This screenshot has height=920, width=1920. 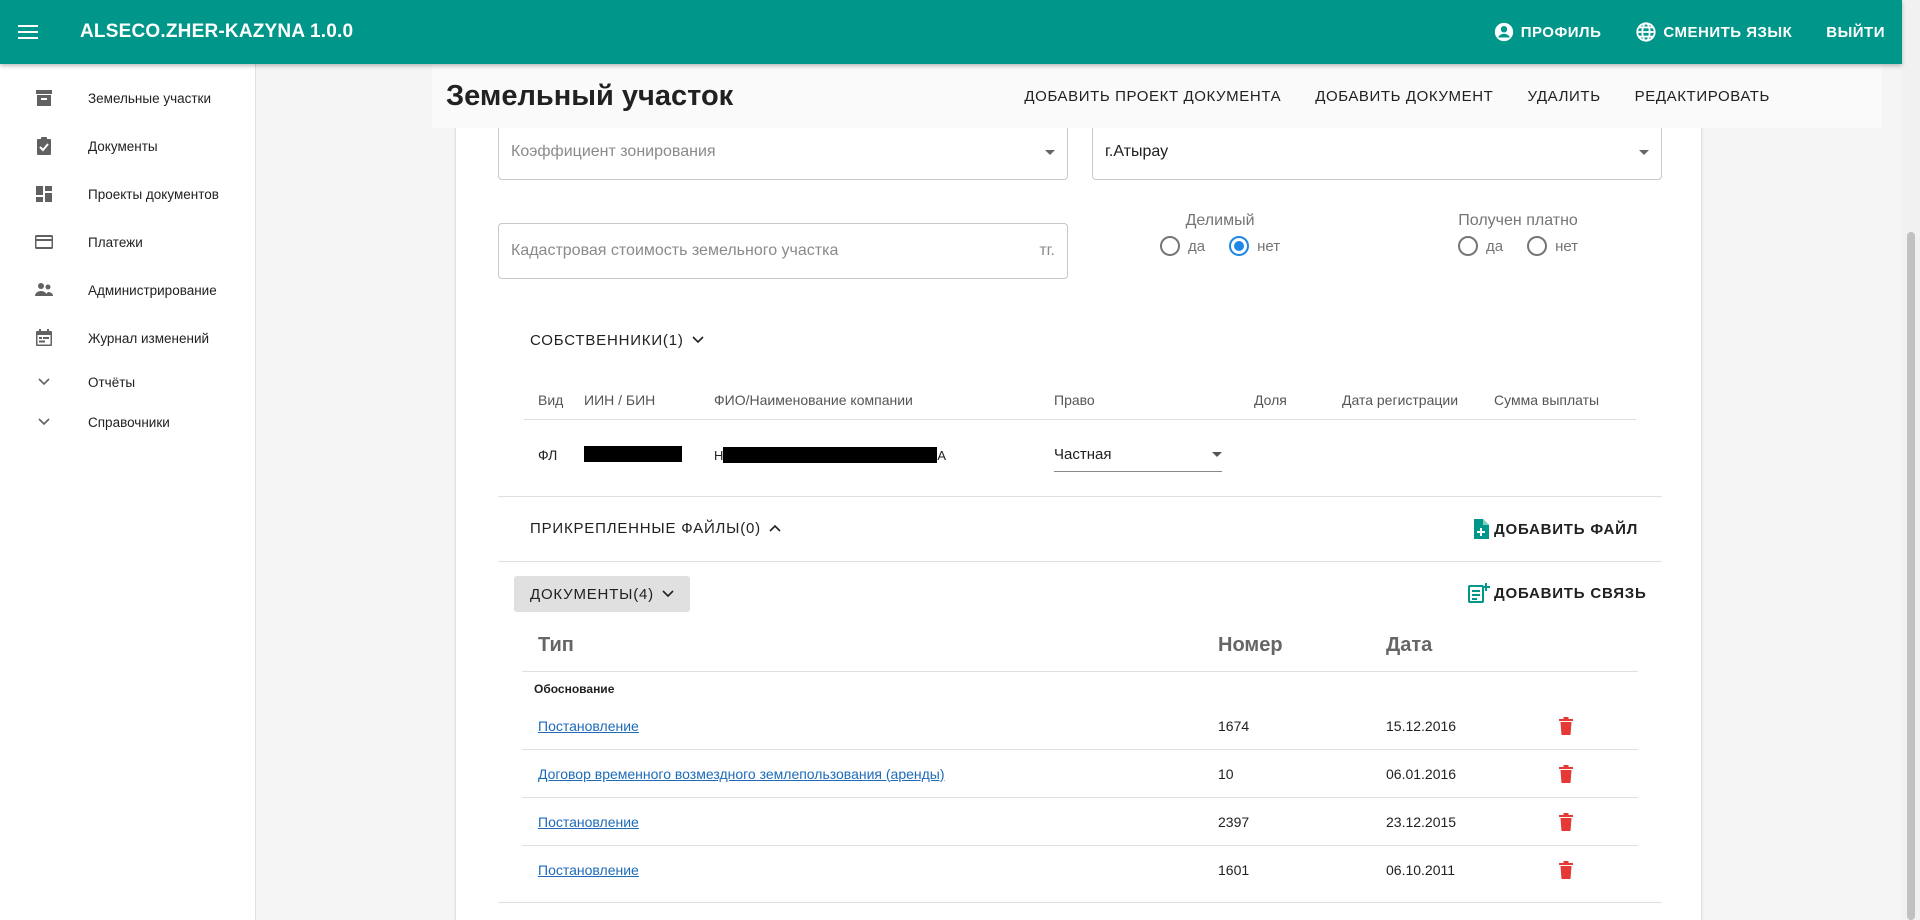 I want to click on attached-files-toggle-label: ПРИКРЕПЛЕННЫЕ ФАЙЛЫ(0), so click(x=645, y=528).